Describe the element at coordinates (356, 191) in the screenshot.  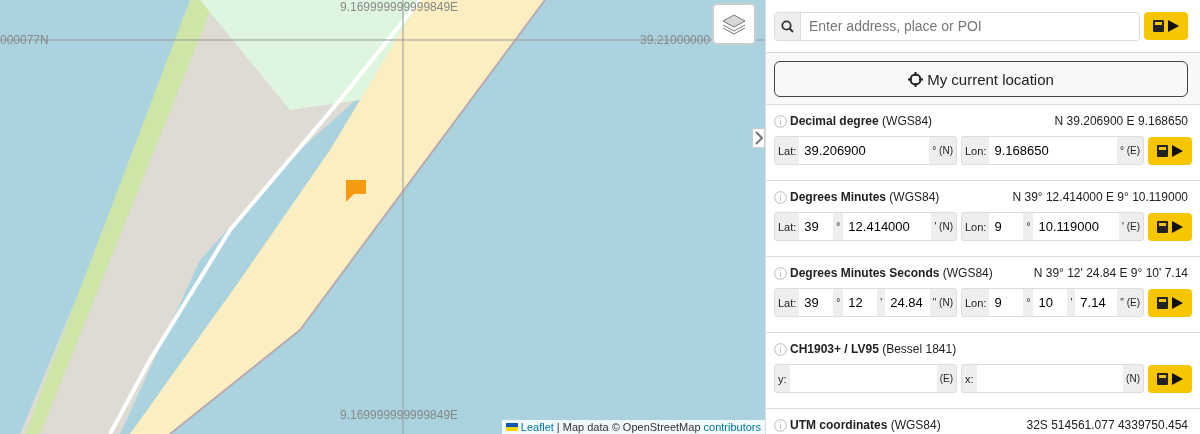
I see `map-marker-icon` at that location.